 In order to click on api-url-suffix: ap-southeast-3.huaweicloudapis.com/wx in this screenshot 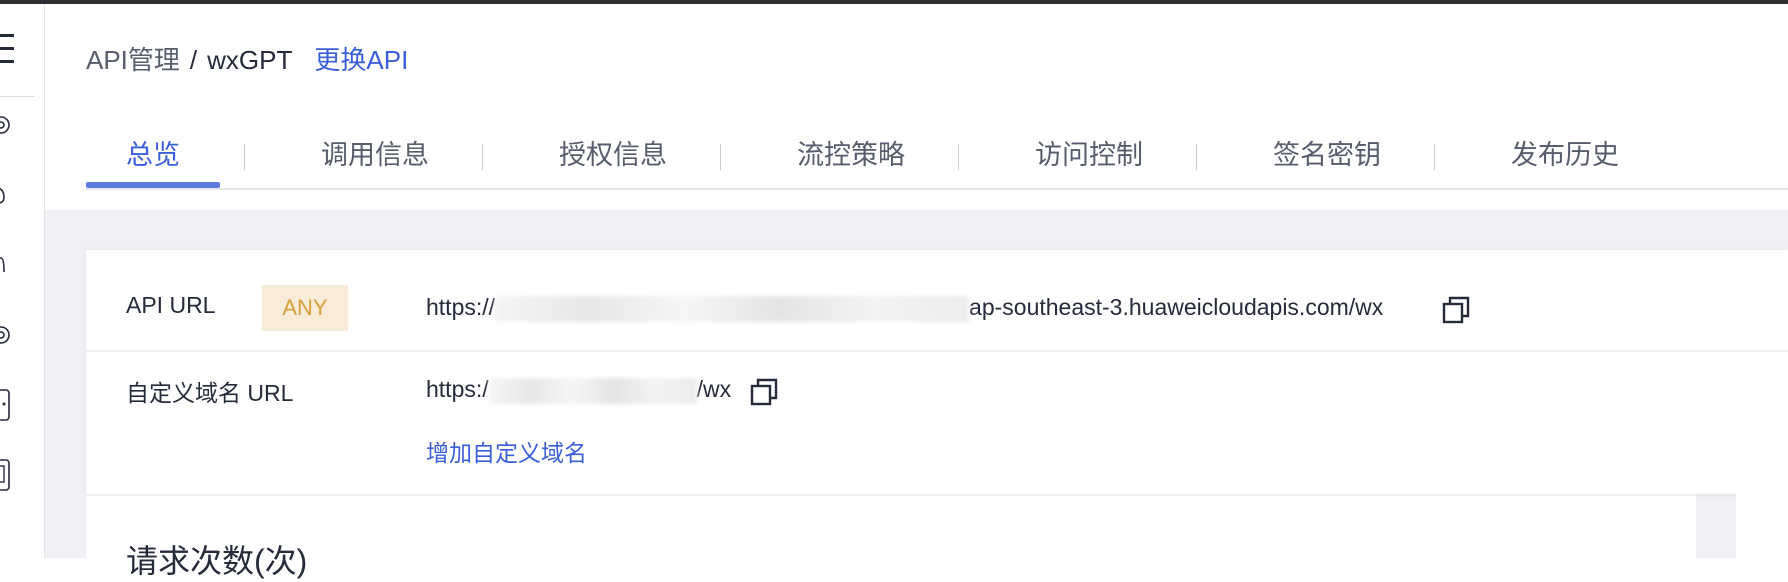, I will do `click(1176, 307)`.